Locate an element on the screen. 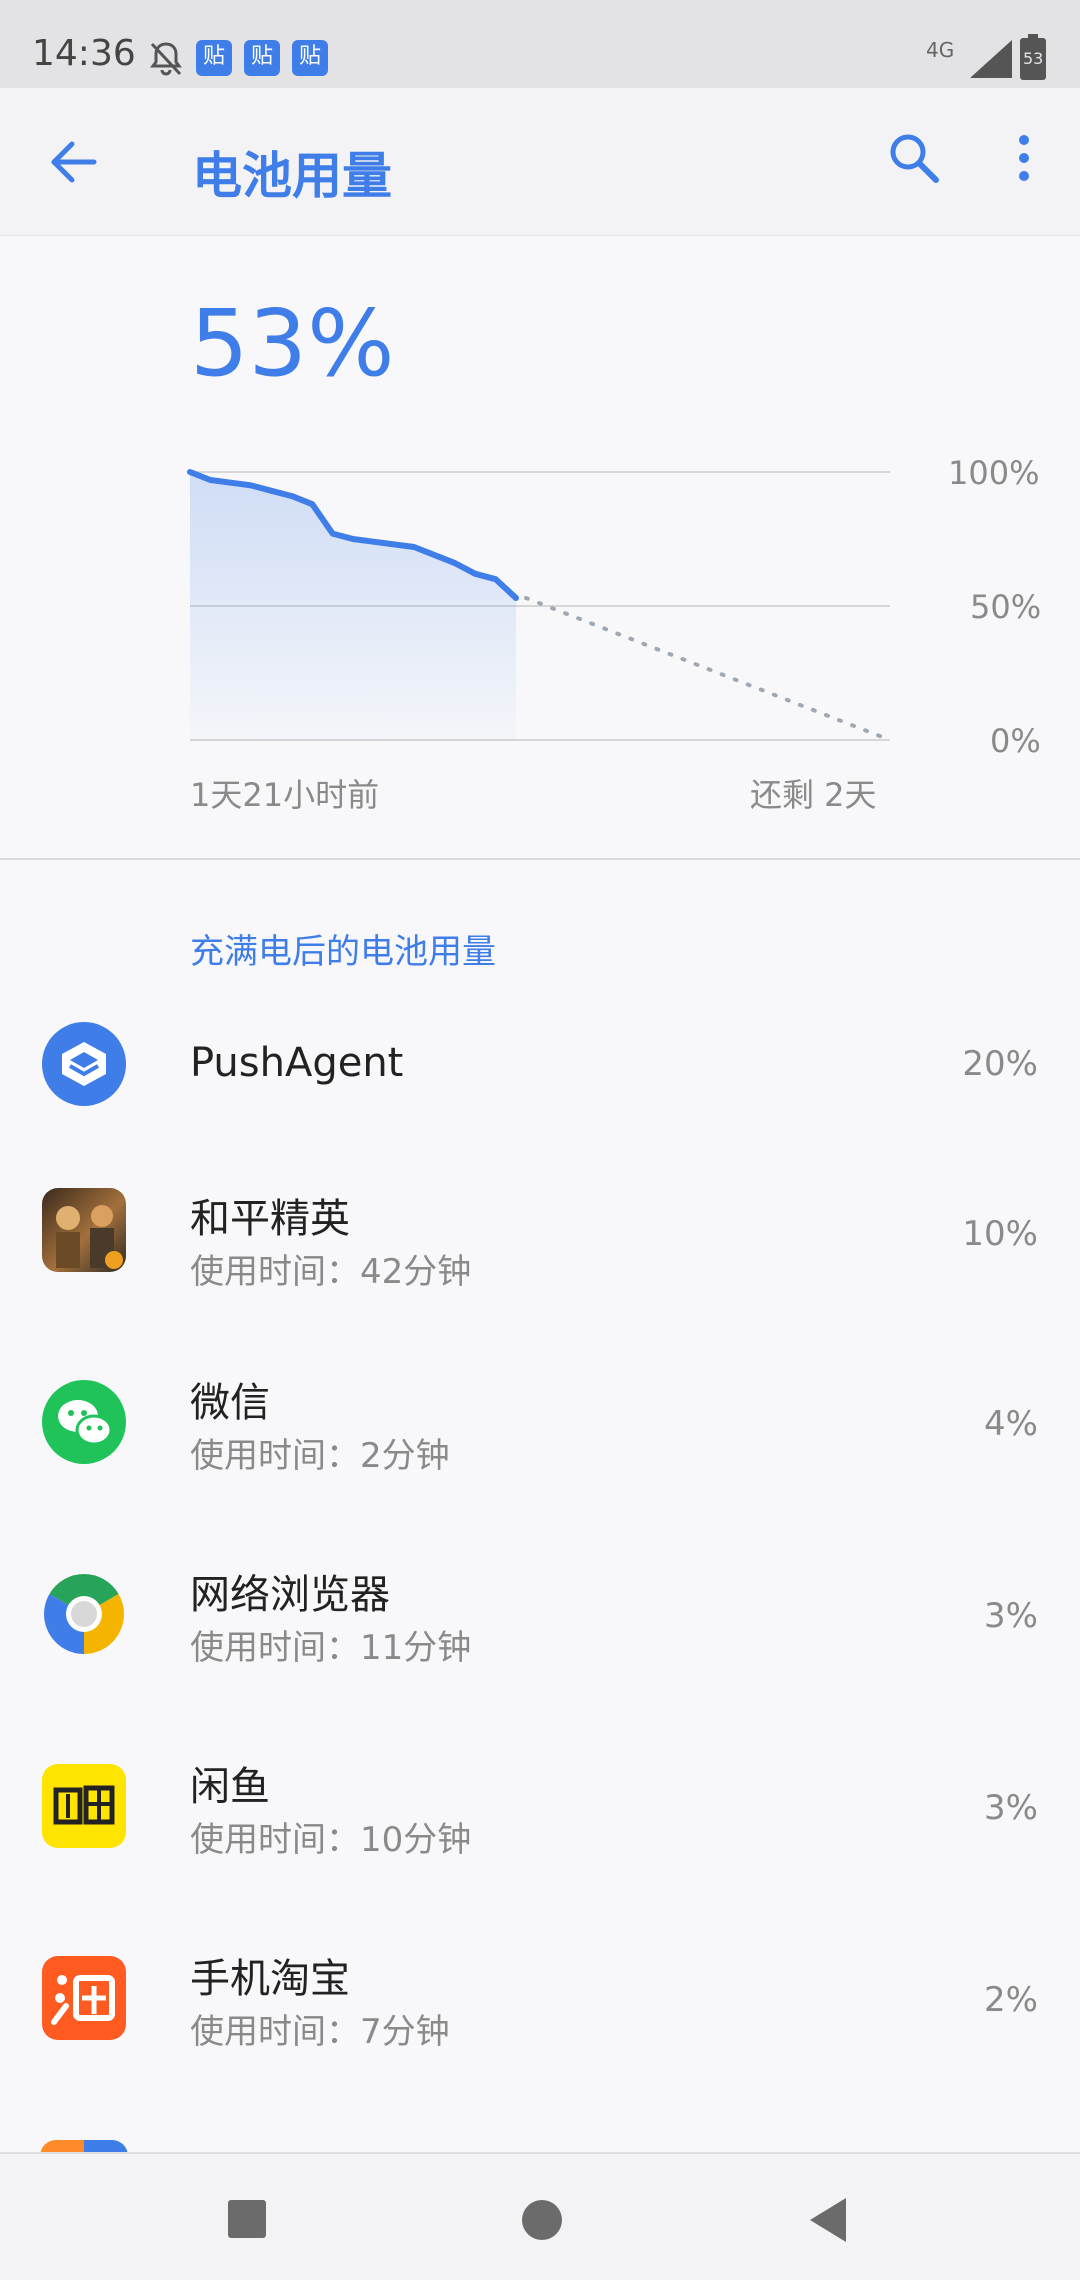  app-usage: 使用时间：7分钟 is located at coordinates (320, 2032).